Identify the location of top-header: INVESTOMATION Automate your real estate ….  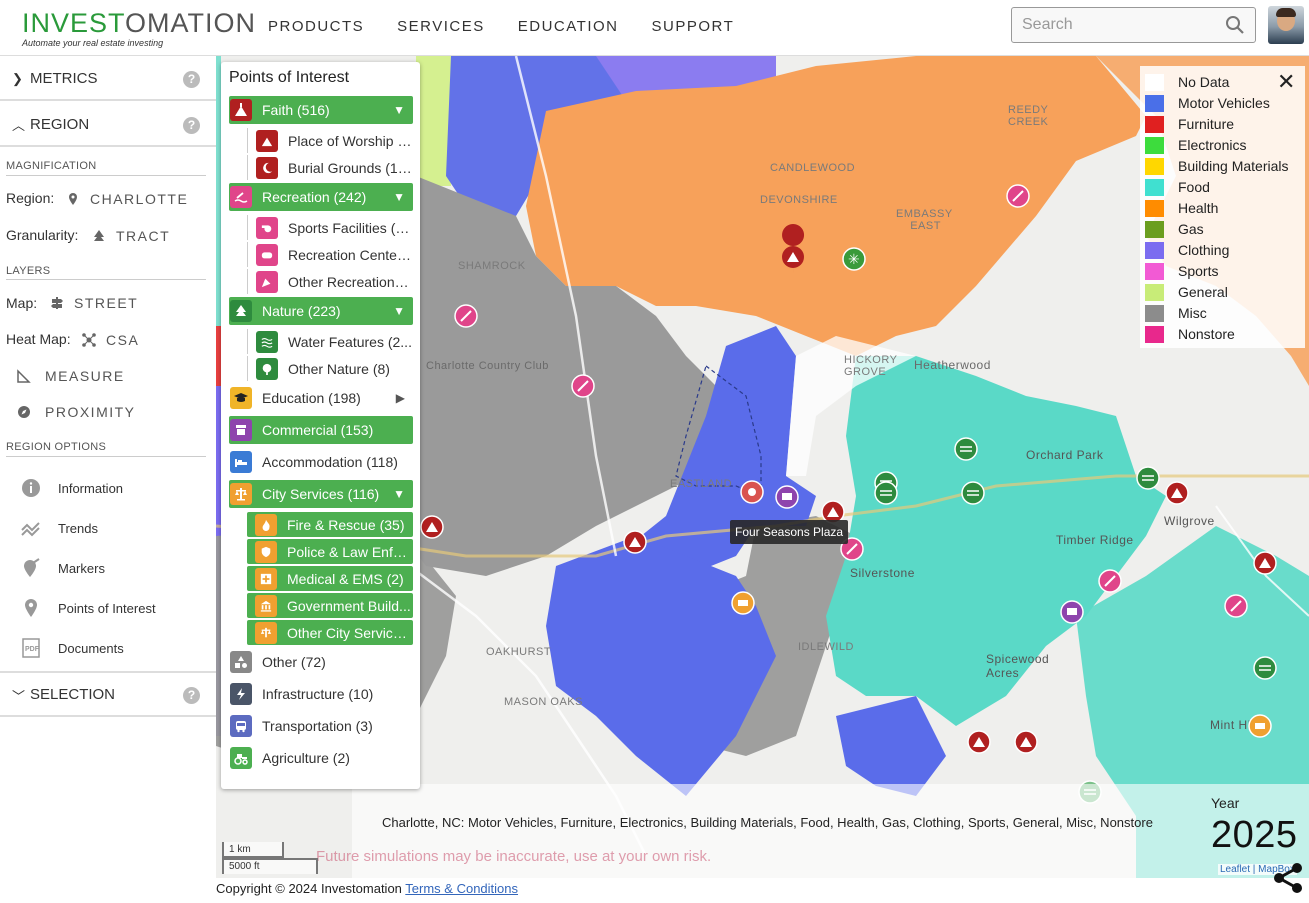
(654, 28).